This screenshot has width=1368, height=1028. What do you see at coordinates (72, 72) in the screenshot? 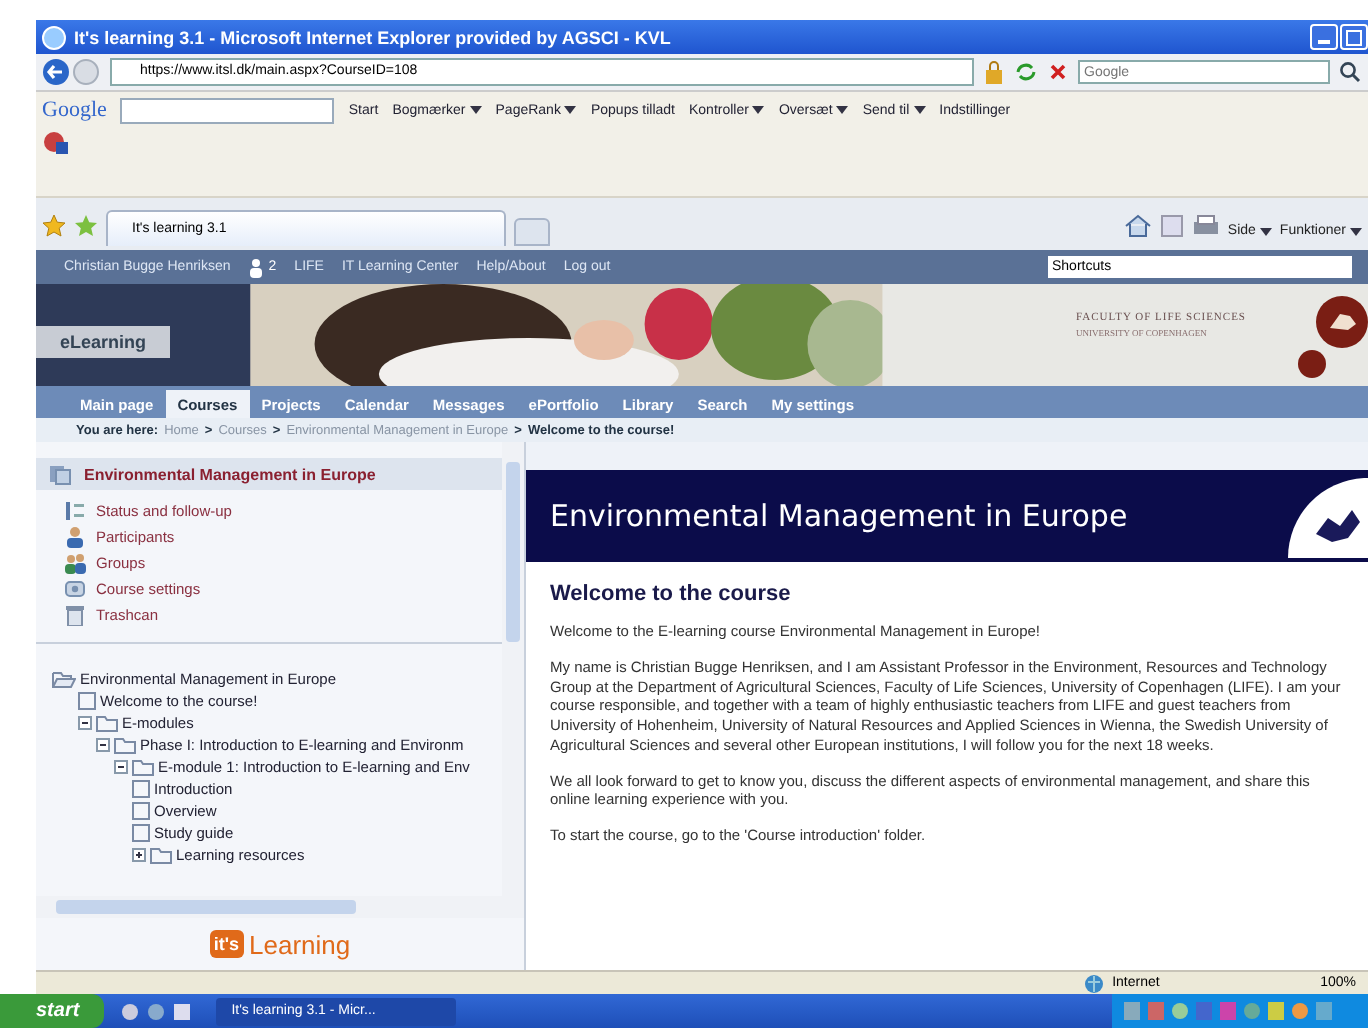
I see `back-forward-icon` at bounding box center [72, 72].